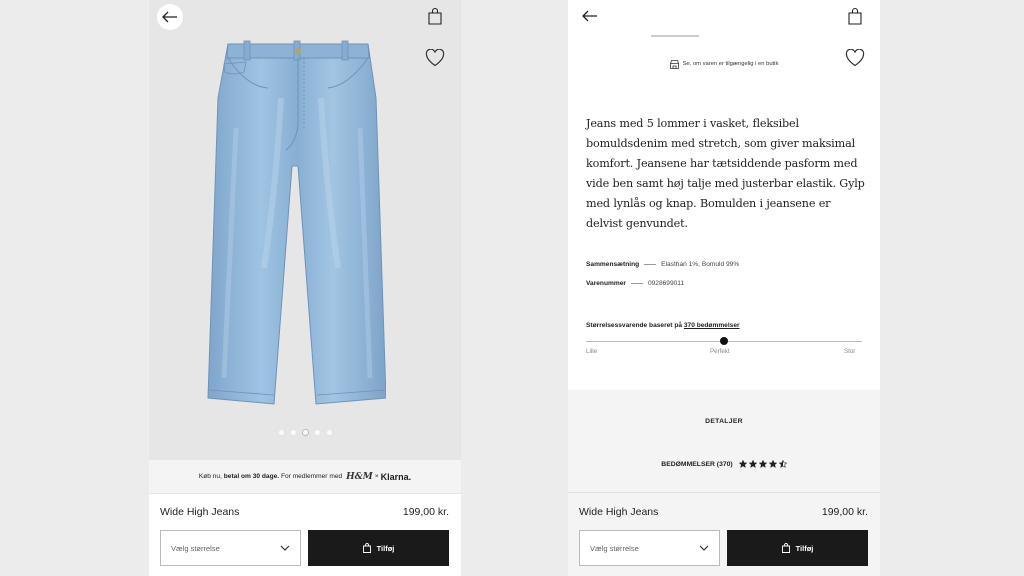  I want to click on composition-row: Sammensætning Elasthan 1%, Bomuld 99%, so click(662, 264).